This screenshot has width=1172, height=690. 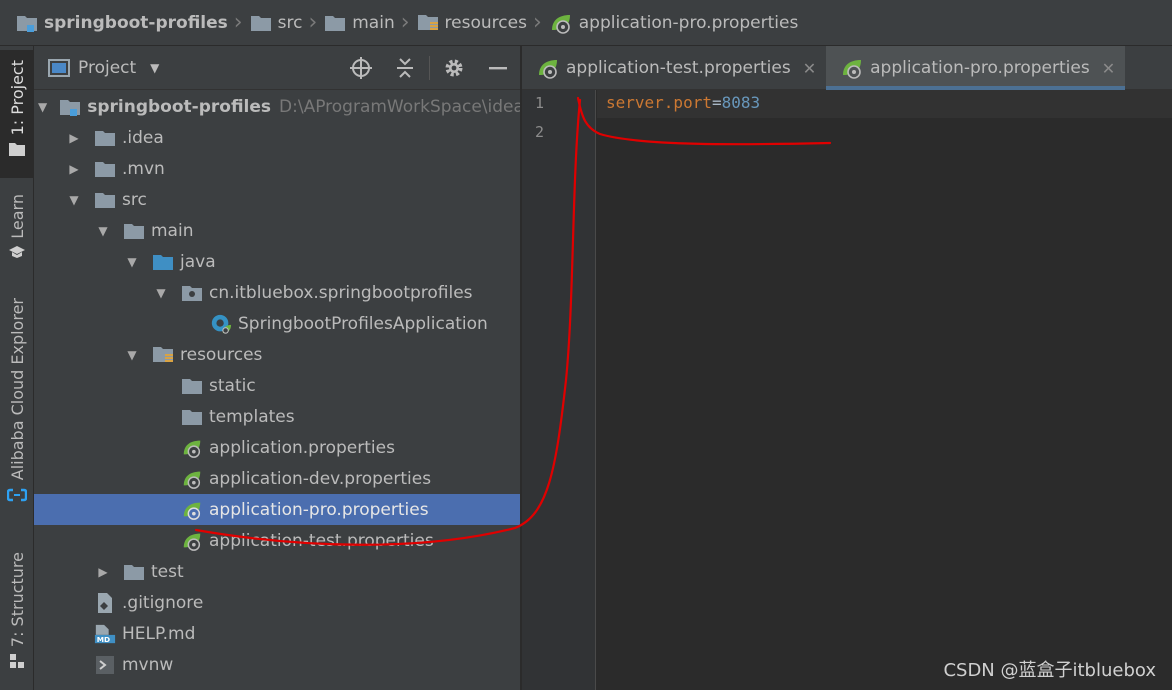 I want to click on alibaba-cloud-tool-button: Alibaba Cloud Explorer, so click(x=17, y=403).